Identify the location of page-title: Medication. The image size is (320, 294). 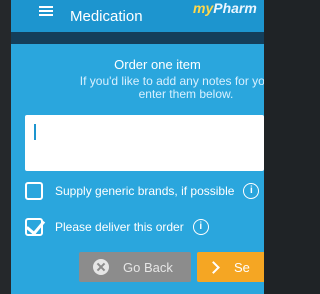
(106, 16).